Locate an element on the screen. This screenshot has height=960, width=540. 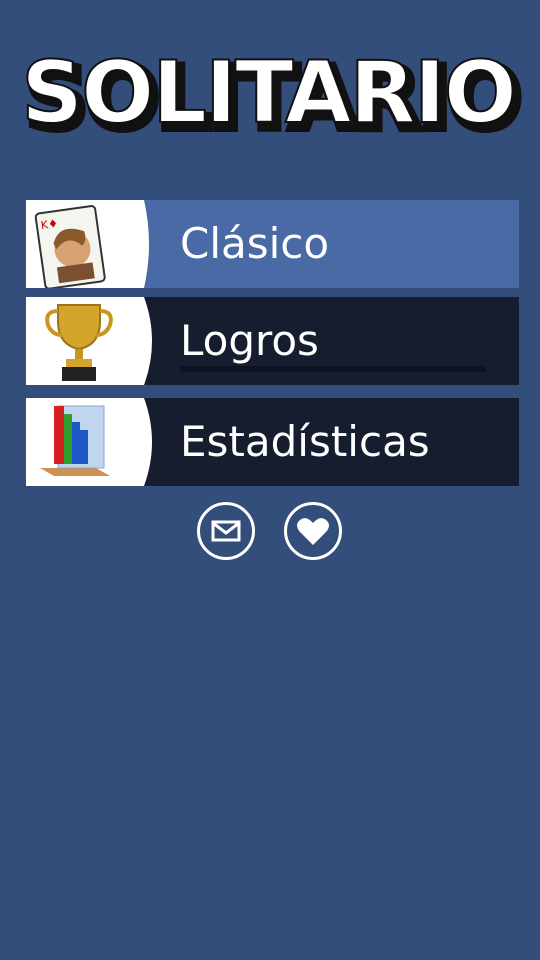
menu-item-label: Clásico is located at coordinates (255, 243).